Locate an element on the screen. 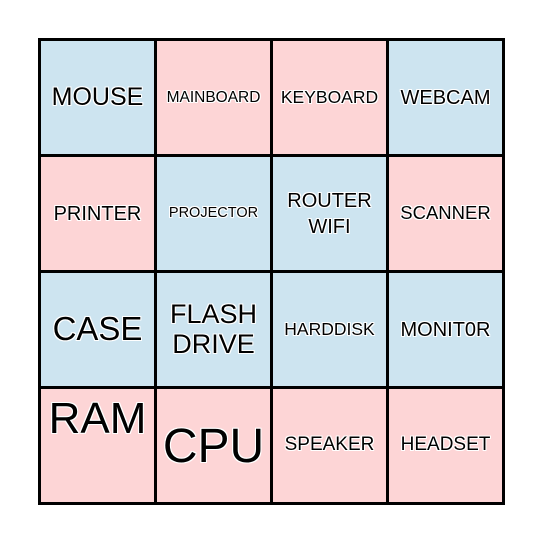 The image size is (544, 544). bingo-cell-mainboard: MAINBOARD is located at coordinates (213, 97).